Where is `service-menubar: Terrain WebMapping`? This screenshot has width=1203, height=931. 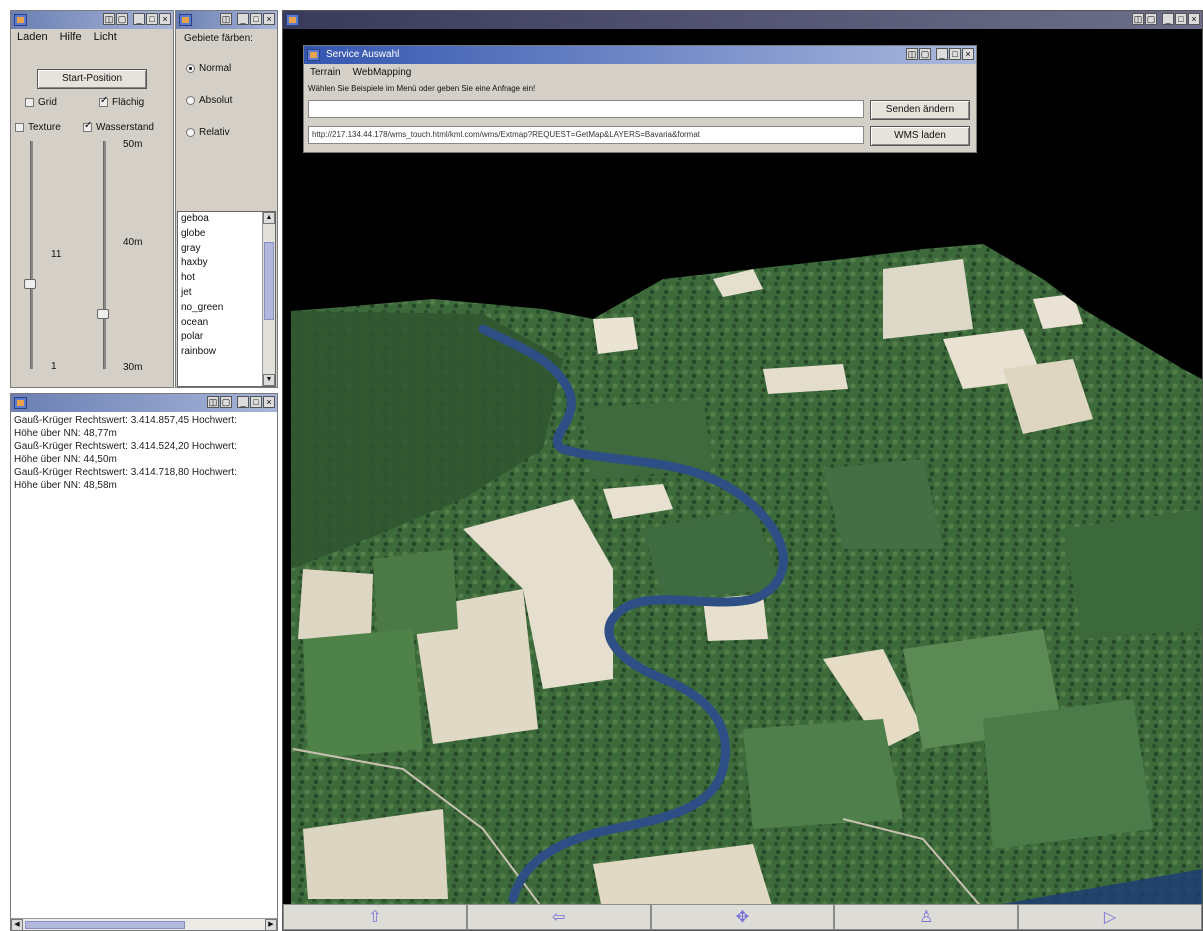 service-menubar: Terrain WebMapping is located at coordinates (640, 72).